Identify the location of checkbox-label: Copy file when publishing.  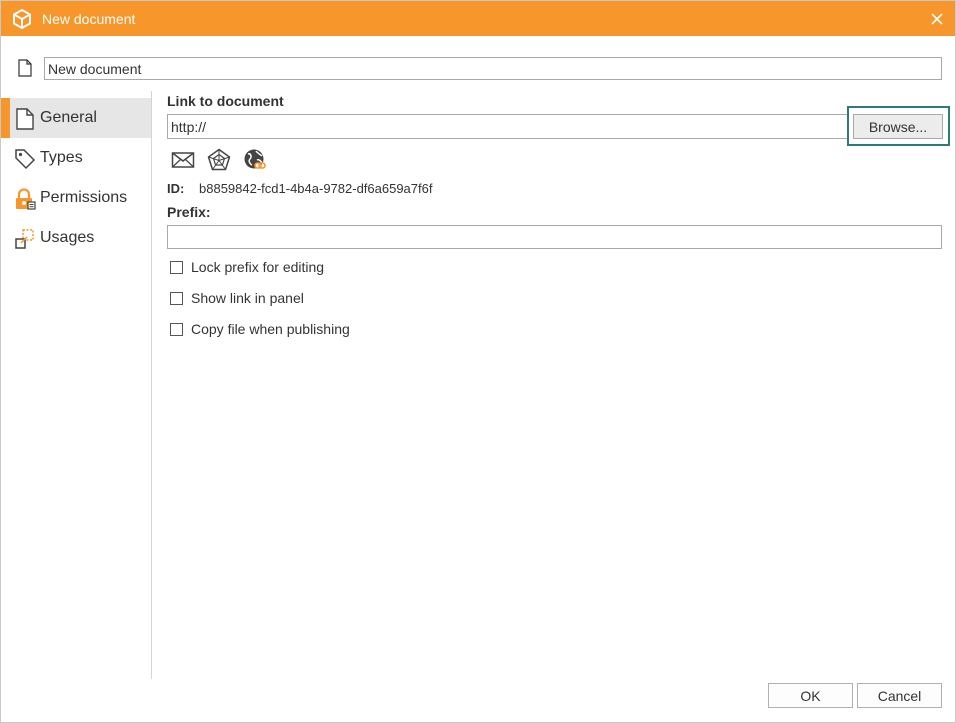
(270, 329).